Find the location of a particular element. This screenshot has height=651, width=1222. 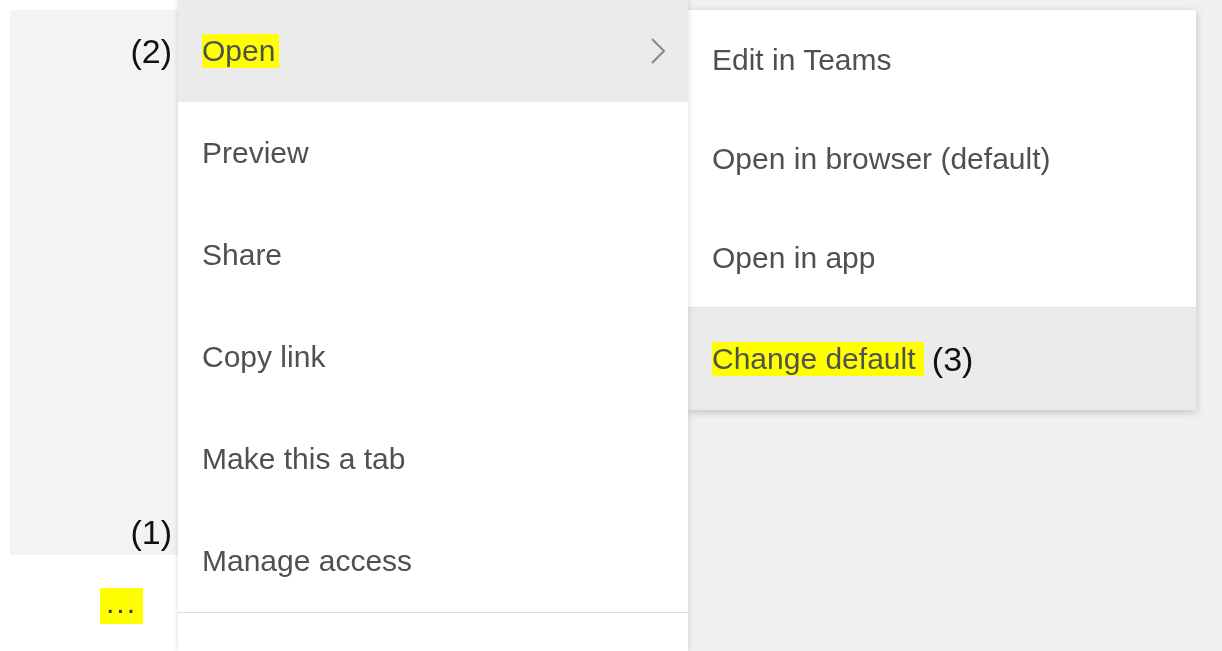

annotation-label: (2) is located at coordinates (151, 51).